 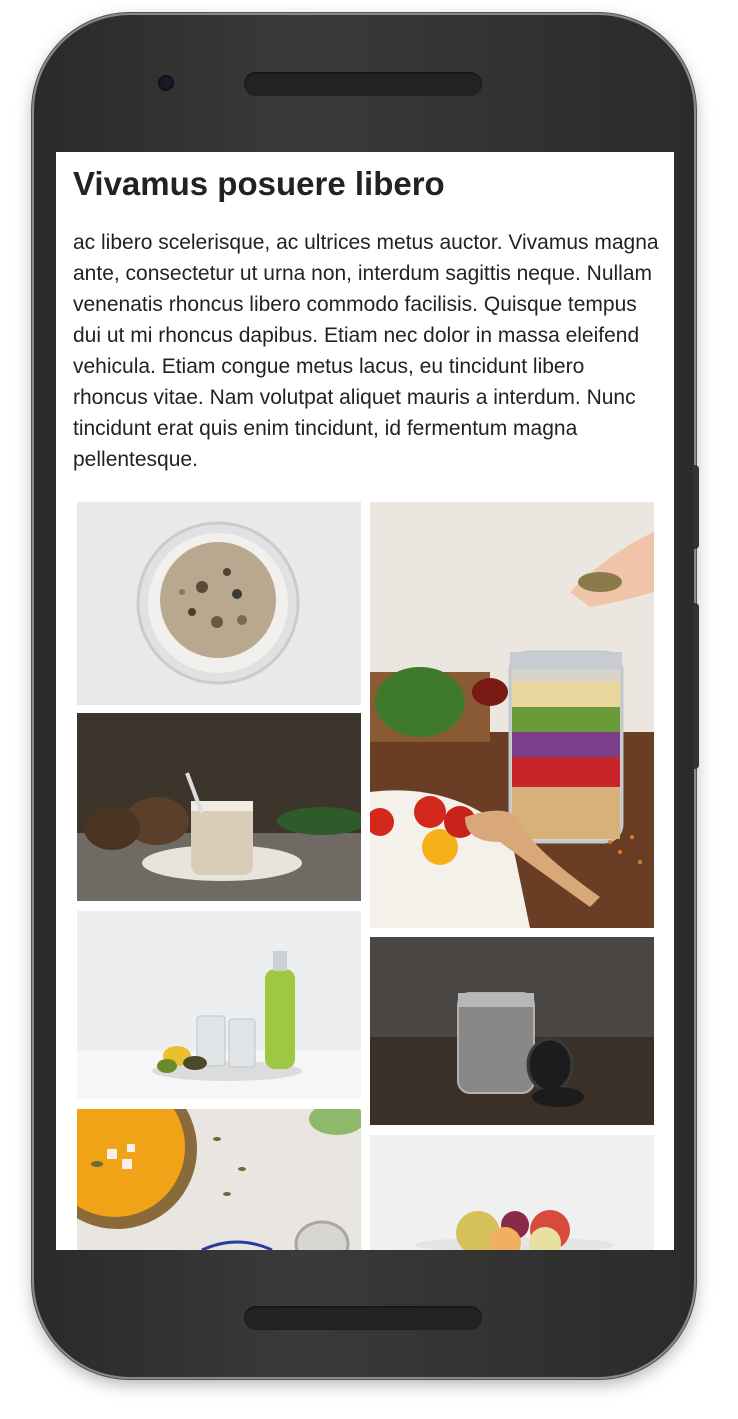 I want to click on fruit-bowl-image, so click(x=512, y=1192).